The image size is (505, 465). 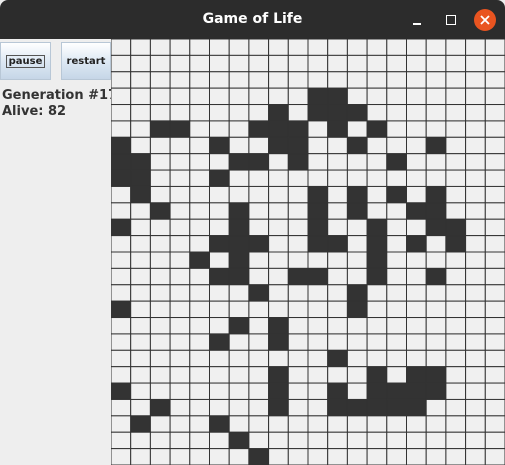 What do you see at coordinates (252, 19) in the screenshot?
I see `title-bar: Game of Life` at bounding box center [252, 19].